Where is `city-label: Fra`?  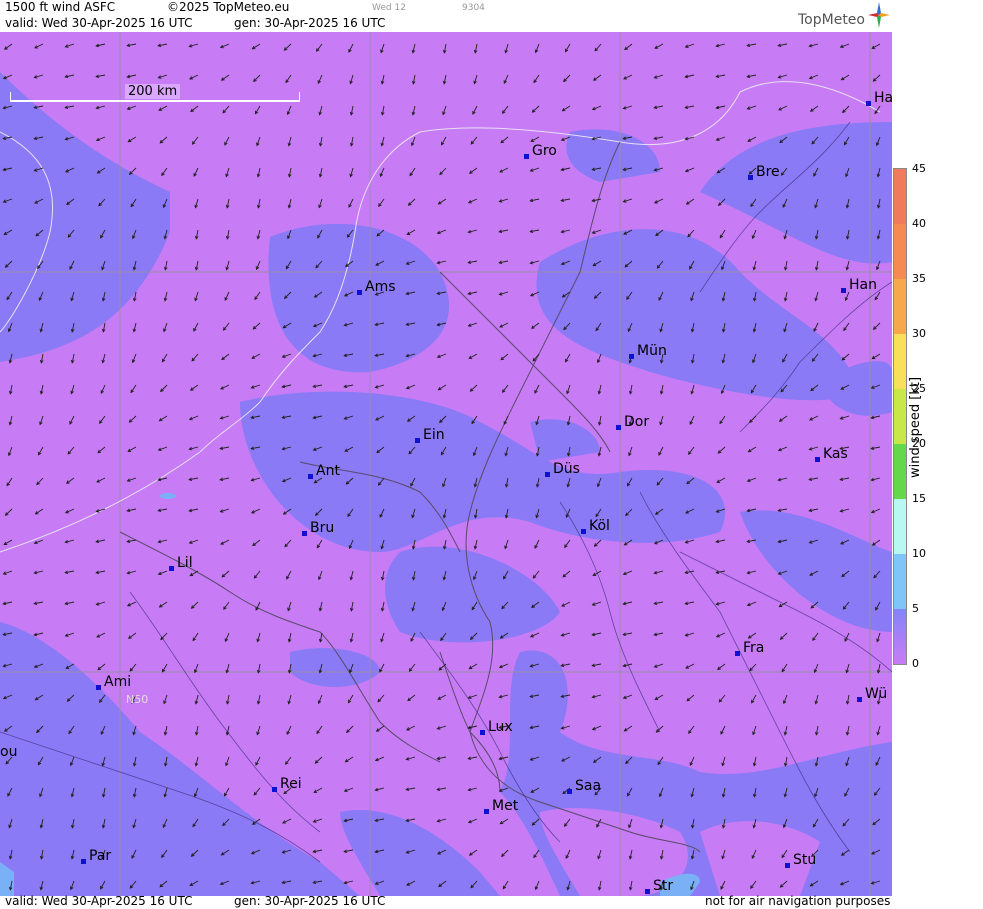
city-label: Fra is located at coordinates (749, 648).